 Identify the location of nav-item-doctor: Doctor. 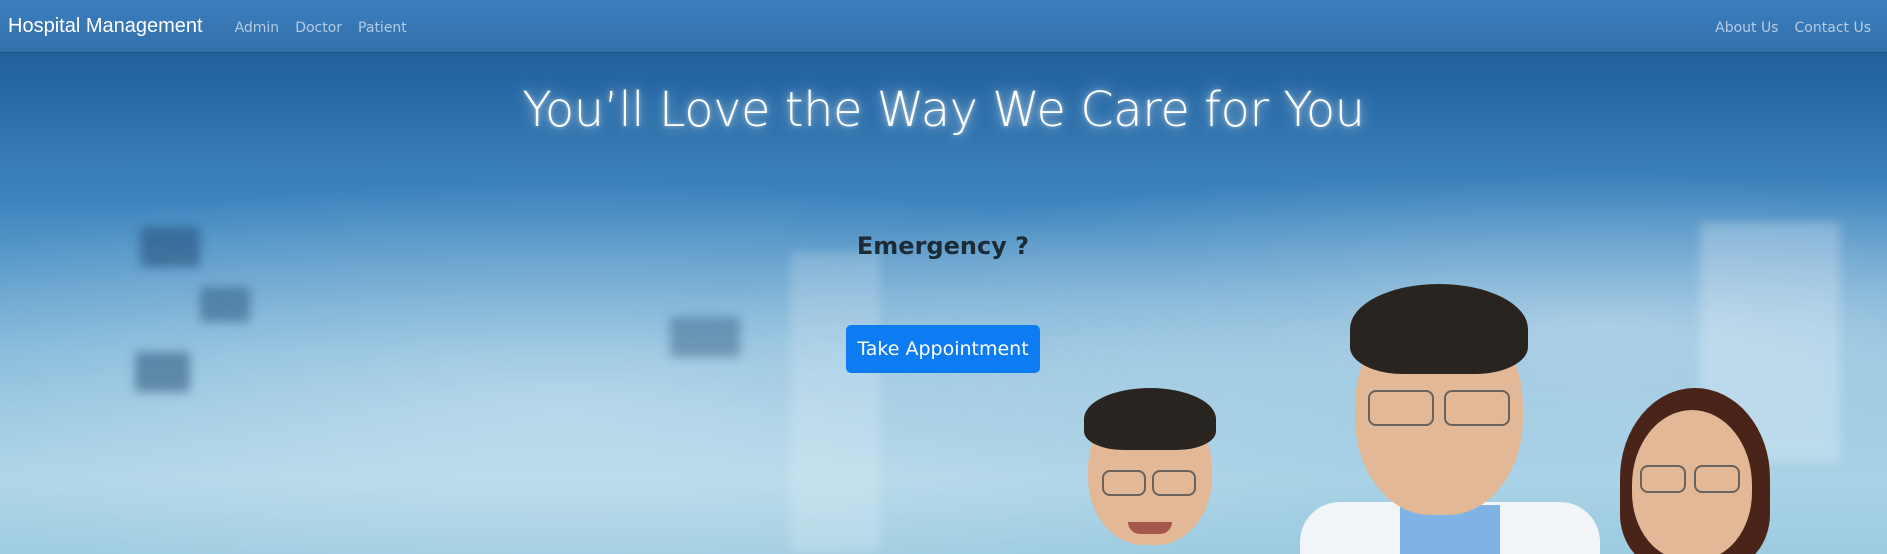
(318, 26).